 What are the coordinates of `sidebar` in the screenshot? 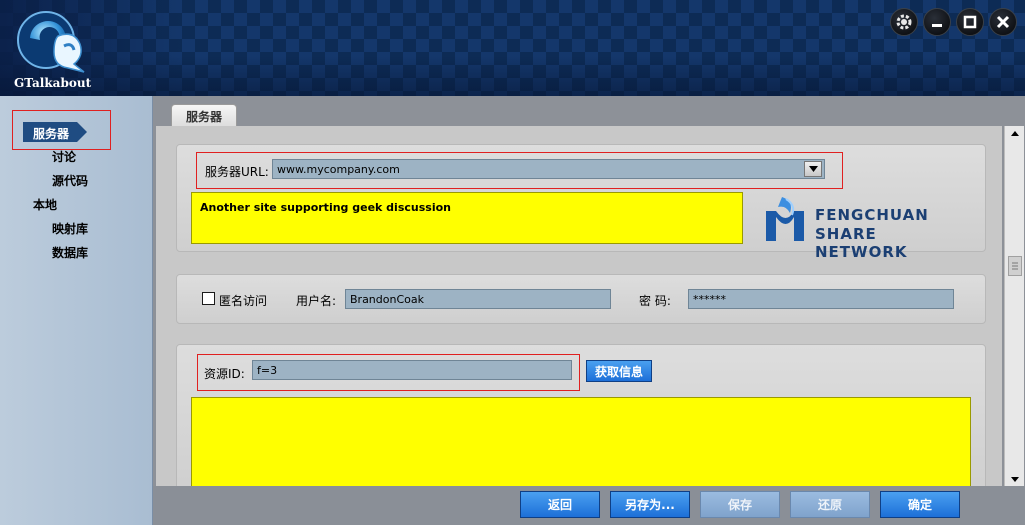 It's located at (76, 310).